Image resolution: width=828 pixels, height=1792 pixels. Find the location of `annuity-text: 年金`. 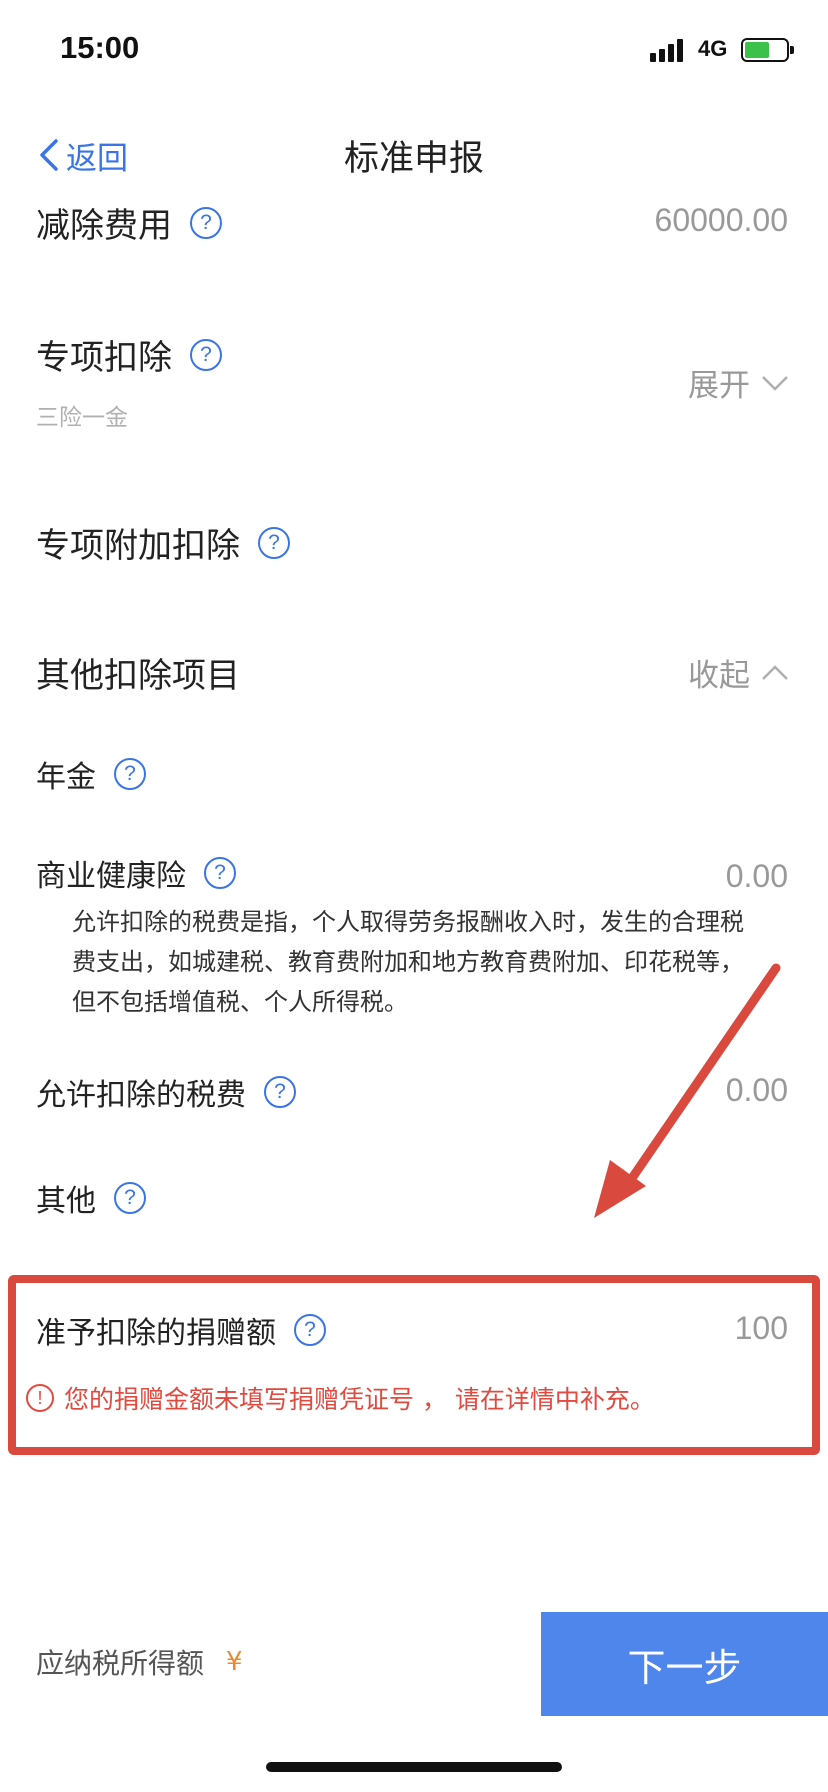

annuity-text: 年金 is located at coordinates (66, 777).